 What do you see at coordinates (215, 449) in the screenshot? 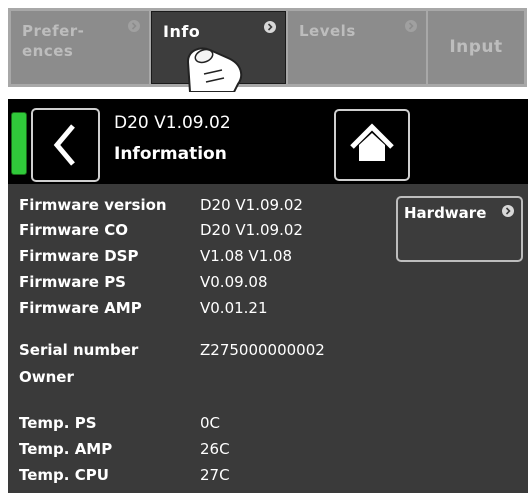
I see `info-value: 26C` at bounding box center [215, 449].